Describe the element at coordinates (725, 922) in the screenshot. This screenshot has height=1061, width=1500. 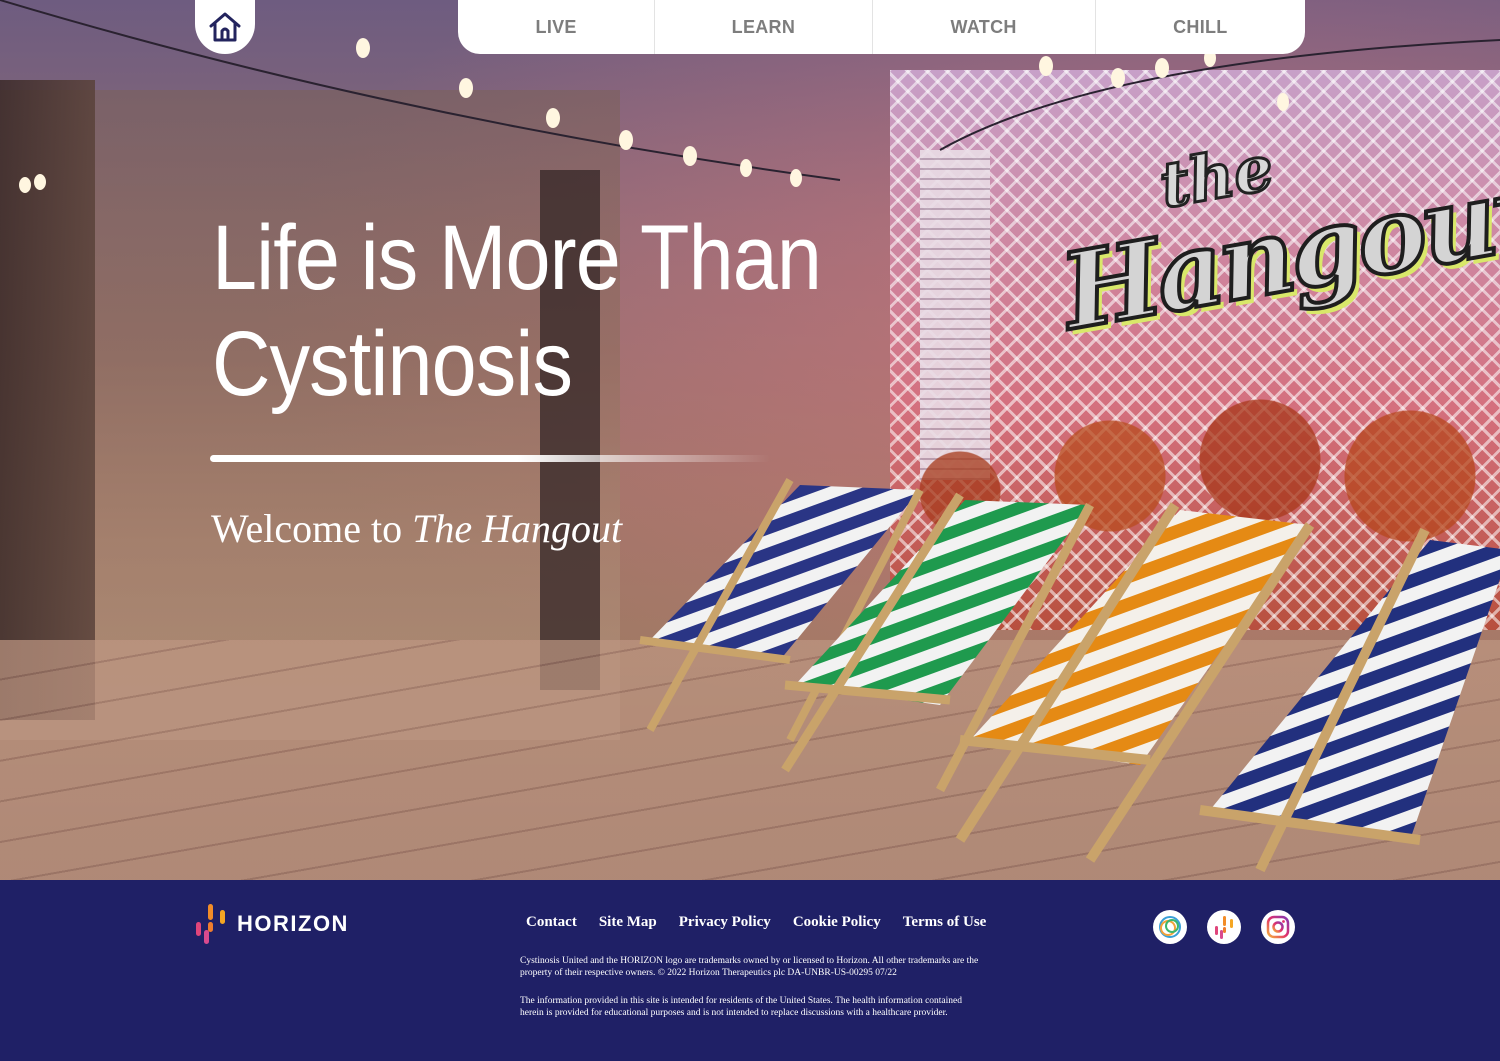
I see `footer-link-privacy-policy: Privacy Policy` at that location.